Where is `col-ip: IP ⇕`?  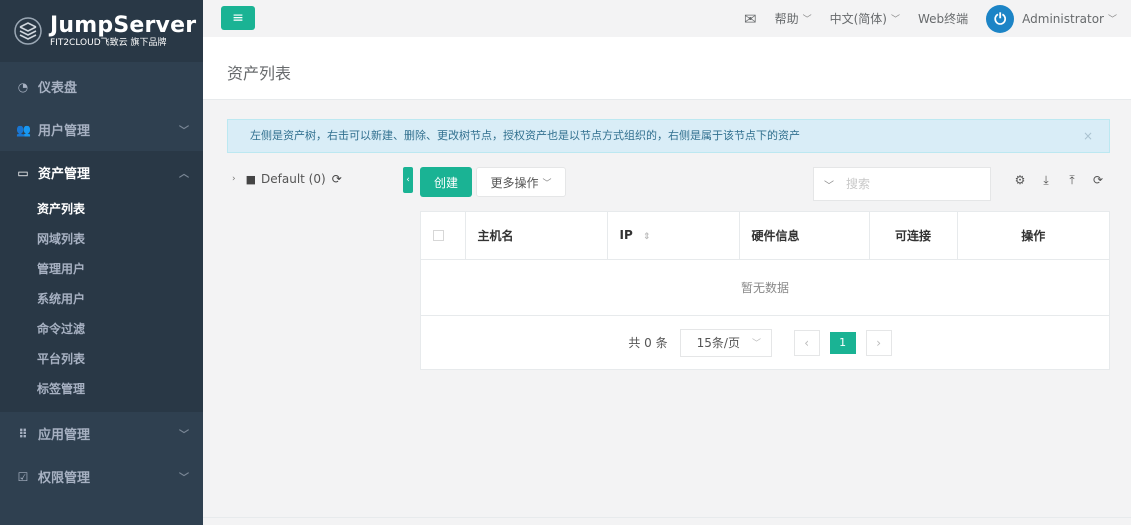 col-ip: IP ⇕ is located at coordinates (673, 236).